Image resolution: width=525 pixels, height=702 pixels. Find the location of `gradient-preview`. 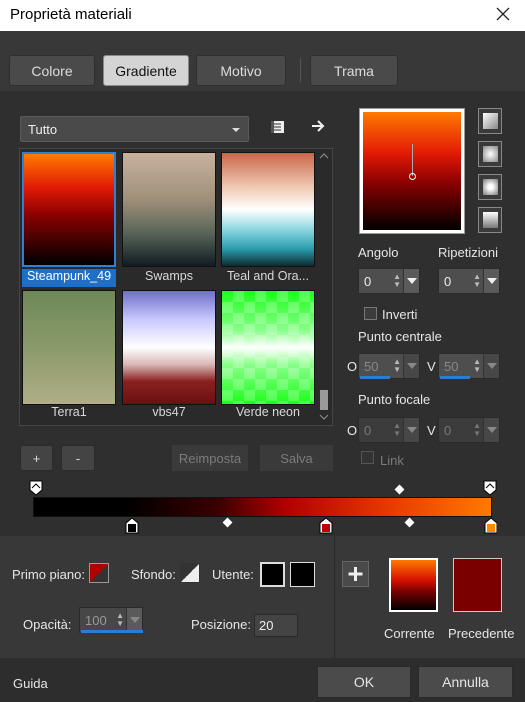

gradient-preview is located at coordinates (412, 171).